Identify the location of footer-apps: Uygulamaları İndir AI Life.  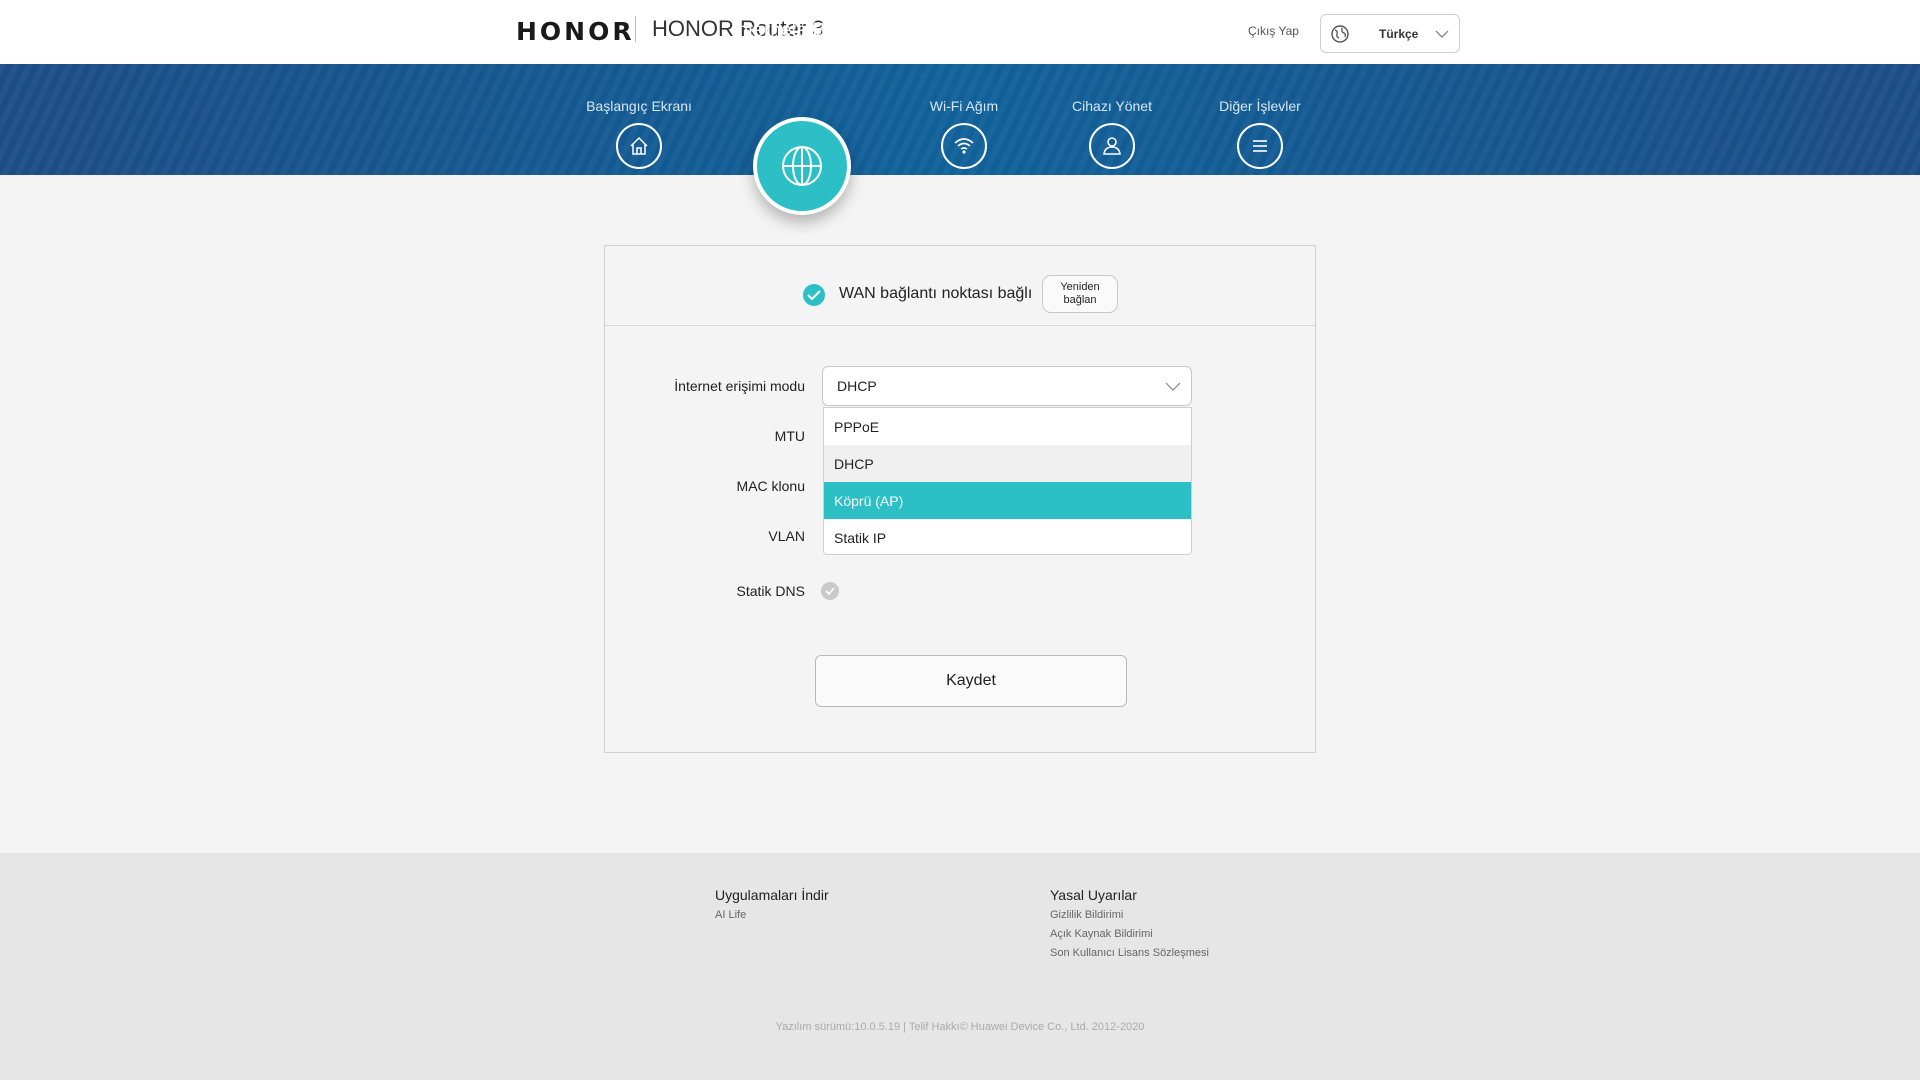
(772, 907).